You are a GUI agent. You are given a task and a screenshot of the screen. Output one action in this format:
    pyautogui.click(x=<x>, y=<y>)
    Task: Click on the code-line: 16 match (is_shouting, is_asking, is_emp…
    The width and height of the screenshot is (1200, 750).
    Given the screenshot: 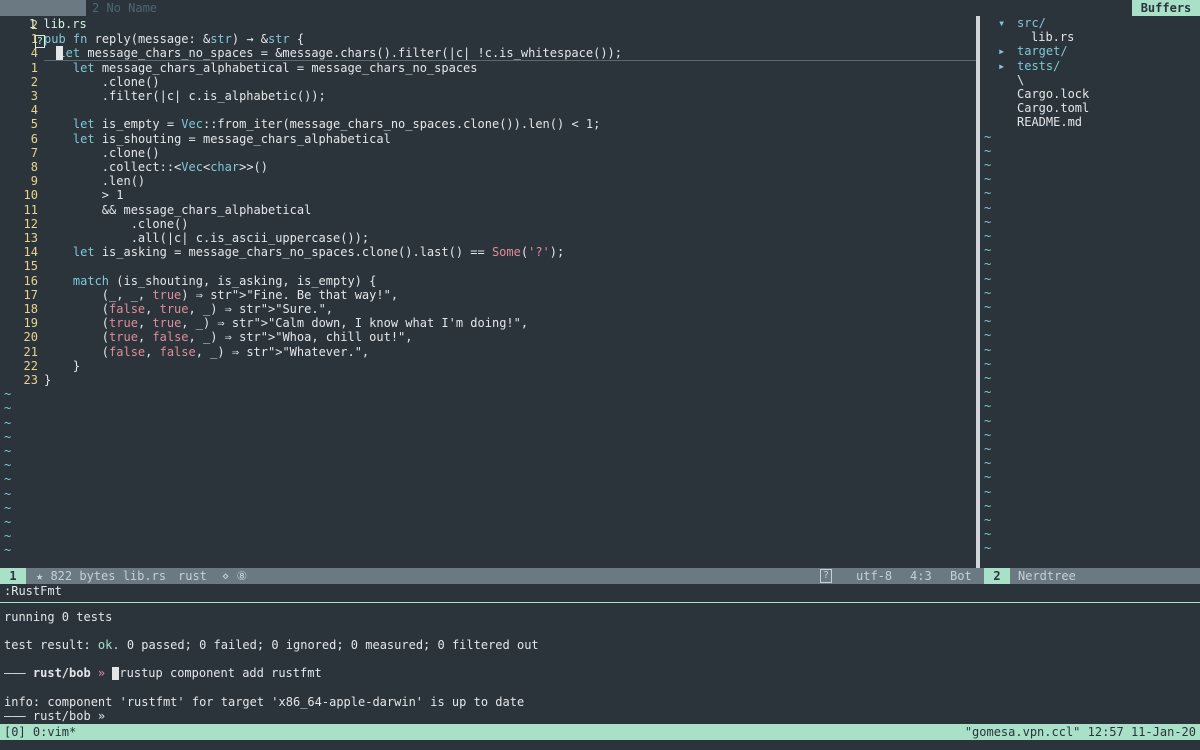 What is the action you would take?
    pyautogui.click(x=488, y=281)
    